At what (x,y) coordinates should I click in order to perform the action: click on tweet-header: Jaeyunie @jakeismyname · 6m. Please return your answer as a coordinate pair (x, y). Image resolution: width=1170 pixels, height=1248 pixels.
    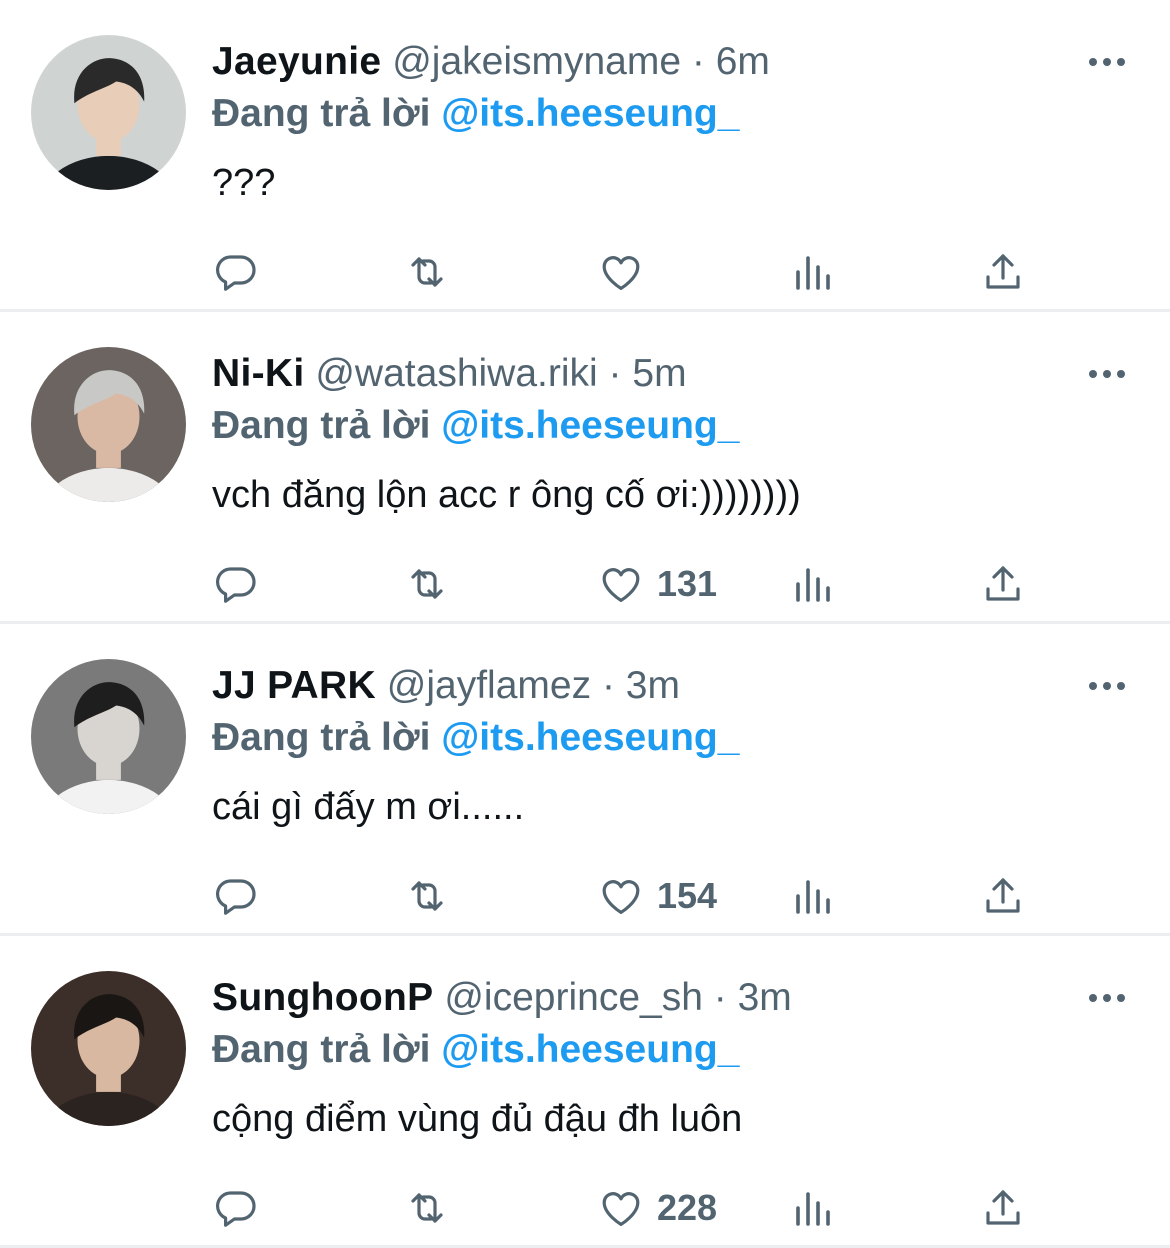
    Looking at the image, I should click on (491, 62).